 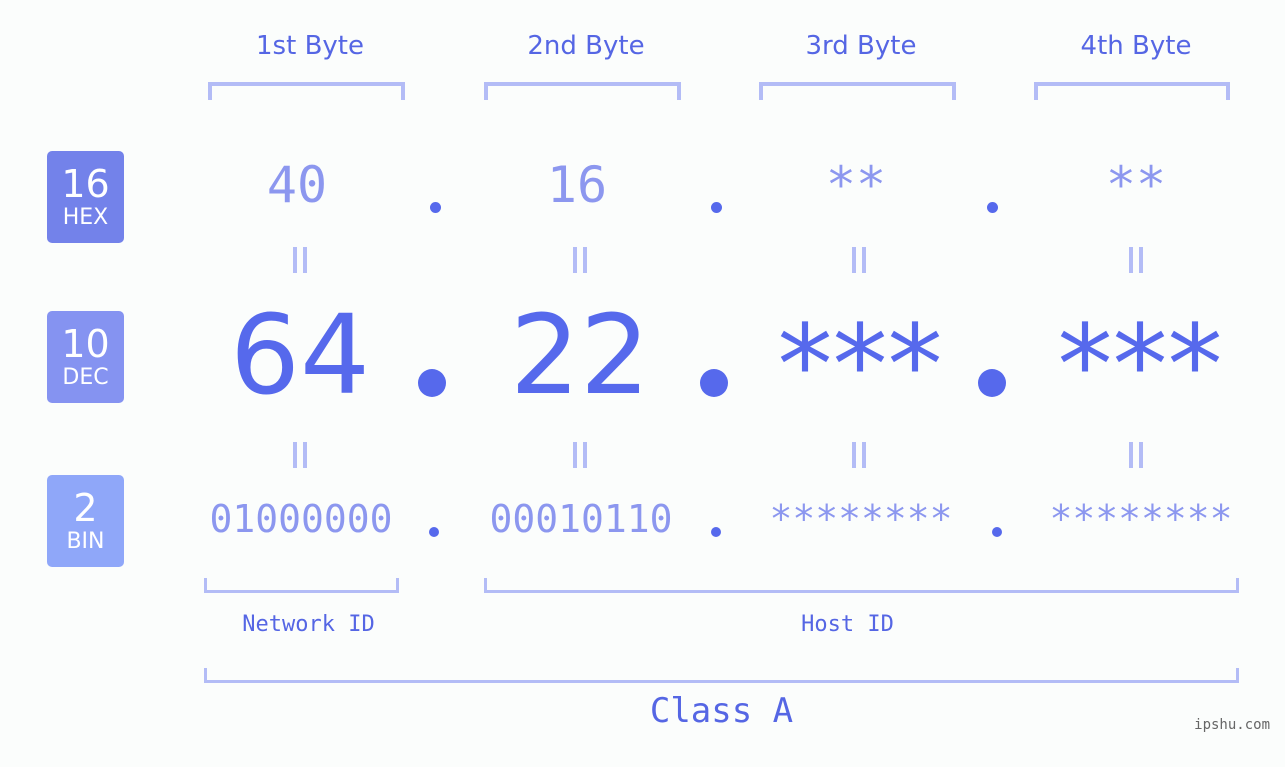 I want to click on dec-base-number: 10, so click(x=85, y=344).